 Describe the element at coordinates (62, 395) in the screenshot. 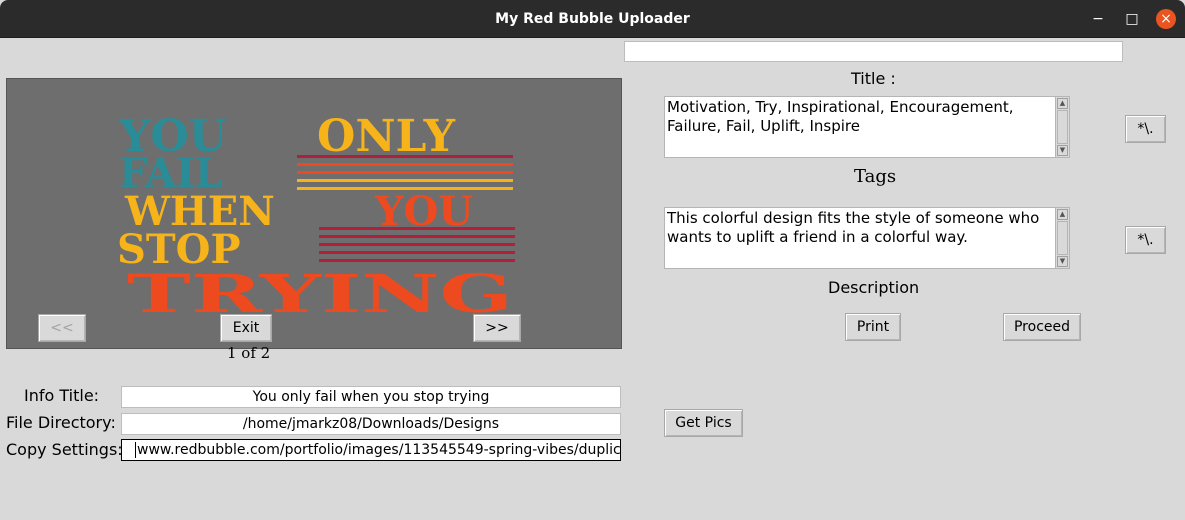

I see `info-title-label: Info Title:` at that location.